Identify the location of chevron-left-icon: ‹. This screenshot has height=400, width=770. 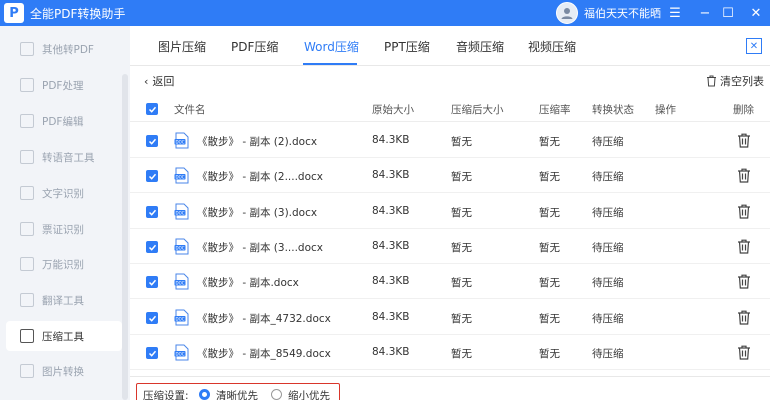
(146, 81).